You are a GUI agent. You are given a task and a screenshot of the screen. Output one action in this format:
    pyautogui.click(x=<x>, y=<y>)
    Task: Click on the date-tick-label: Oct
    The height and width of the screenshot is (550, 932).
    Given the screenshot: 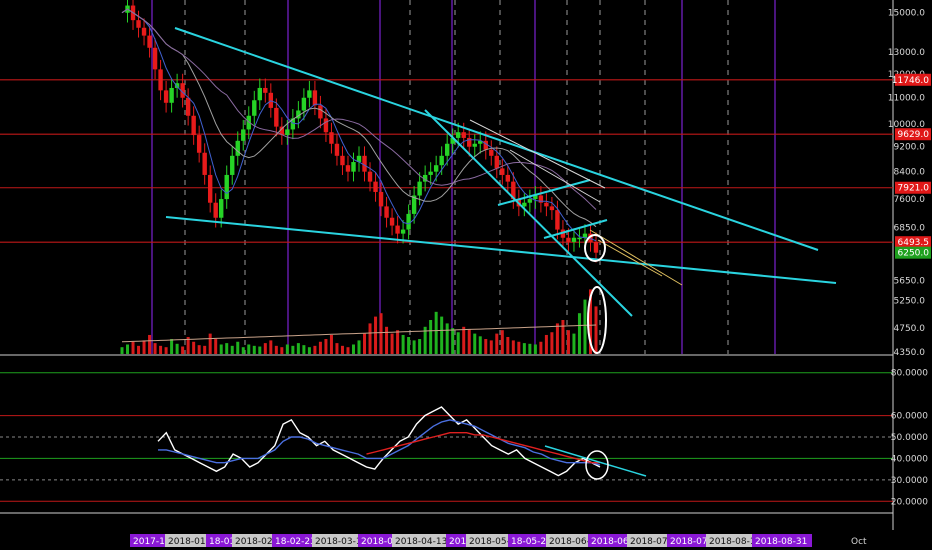 What is the action you would take?
    pyautogui.click(x=859, y=542)
    